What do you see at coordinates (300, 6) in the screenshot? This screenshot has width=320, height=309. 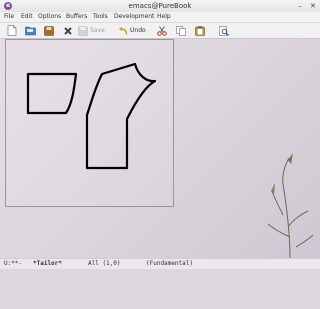 I see `minimize-button: –` at bounding box center [300, 6].